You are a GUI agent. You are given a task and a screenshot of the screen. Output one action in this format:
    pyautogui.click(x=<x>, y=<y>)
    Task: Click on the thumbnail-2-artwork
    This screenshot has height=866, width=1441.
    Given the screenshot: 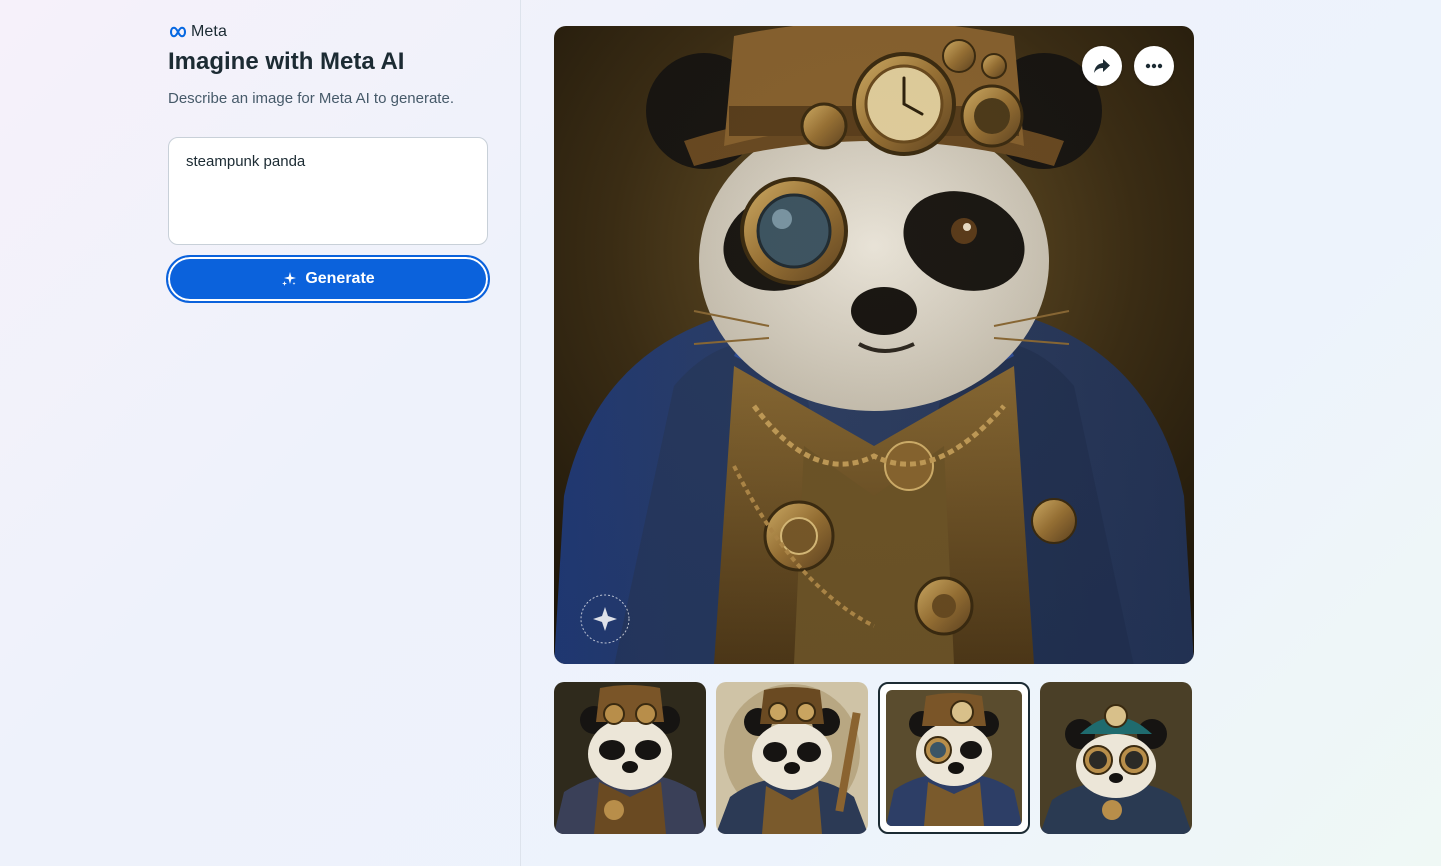 What is the action you would take?
    pyautogui.click(x=792, y=758)
    